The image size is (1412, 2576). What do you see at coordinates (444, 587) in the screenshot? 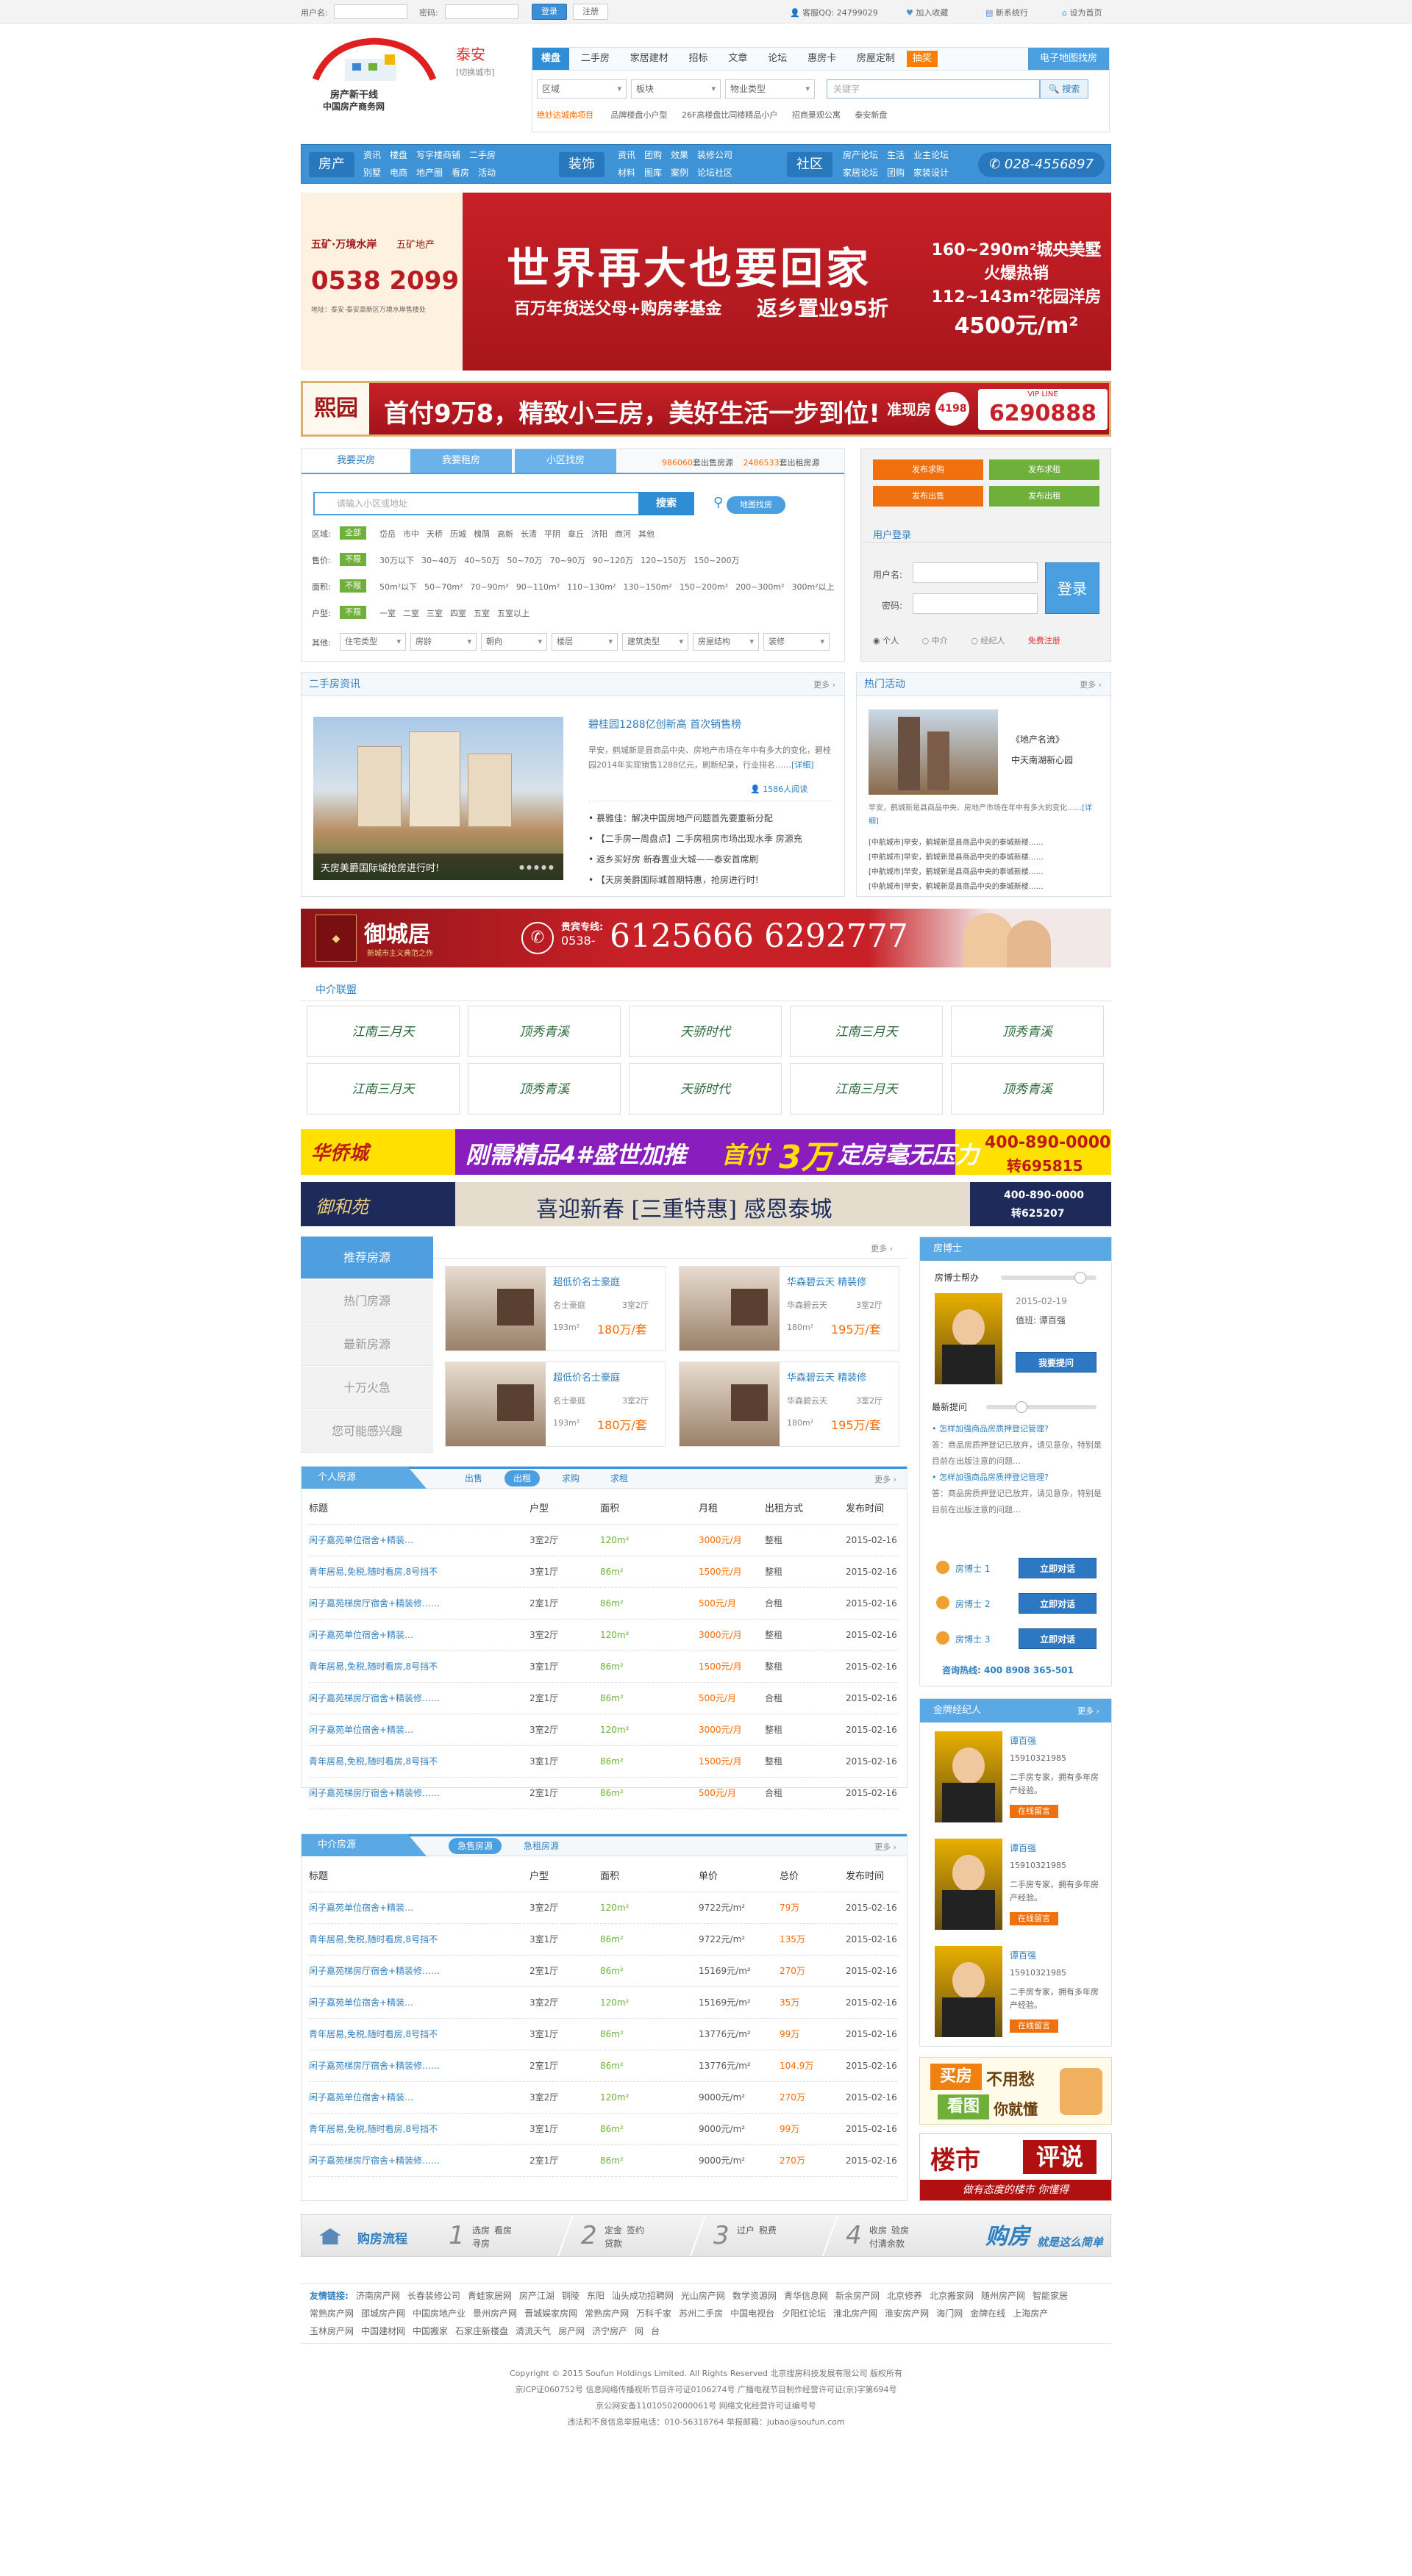
I see `filter-option: 50~70m²` at bounding box center [444, 587].